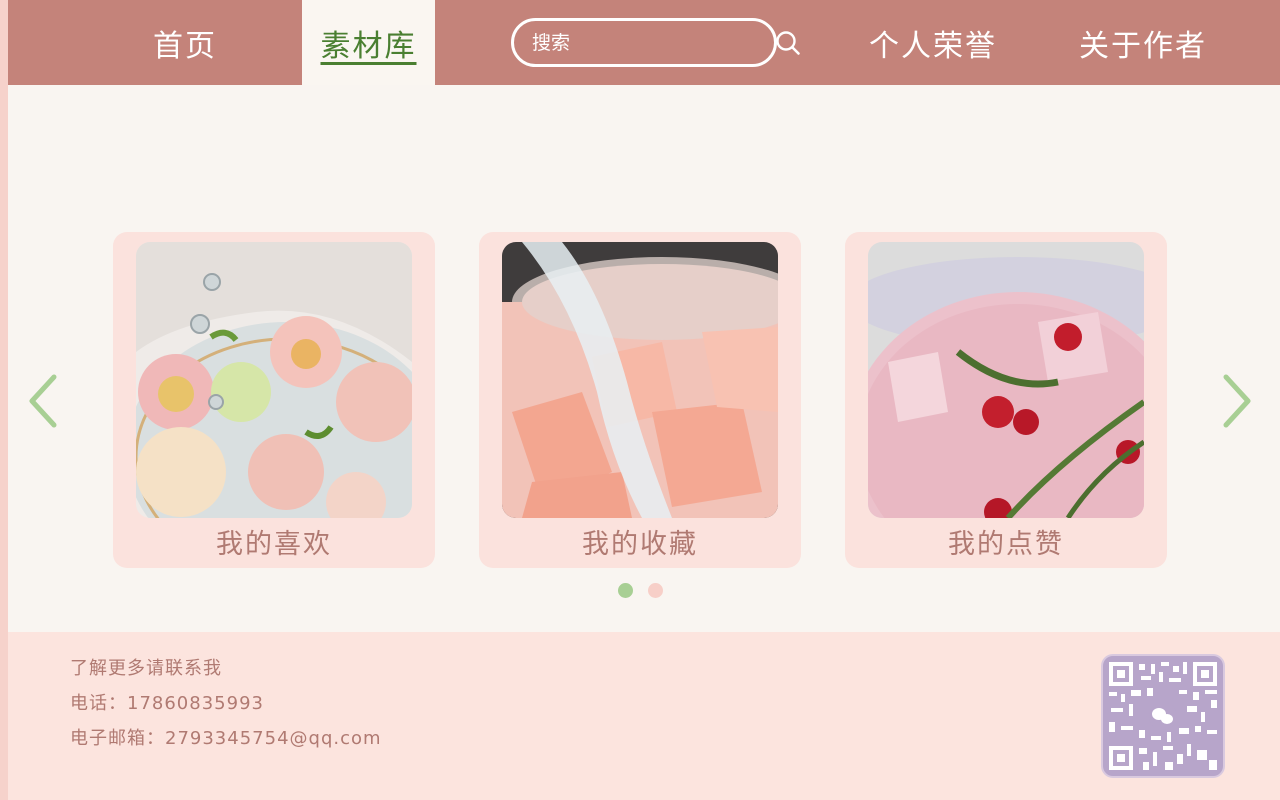  What do you see at coordinates (1143, 42) in the screenshot?
I see `nav-about: 关于作者` at bounding box center [1143, 42].